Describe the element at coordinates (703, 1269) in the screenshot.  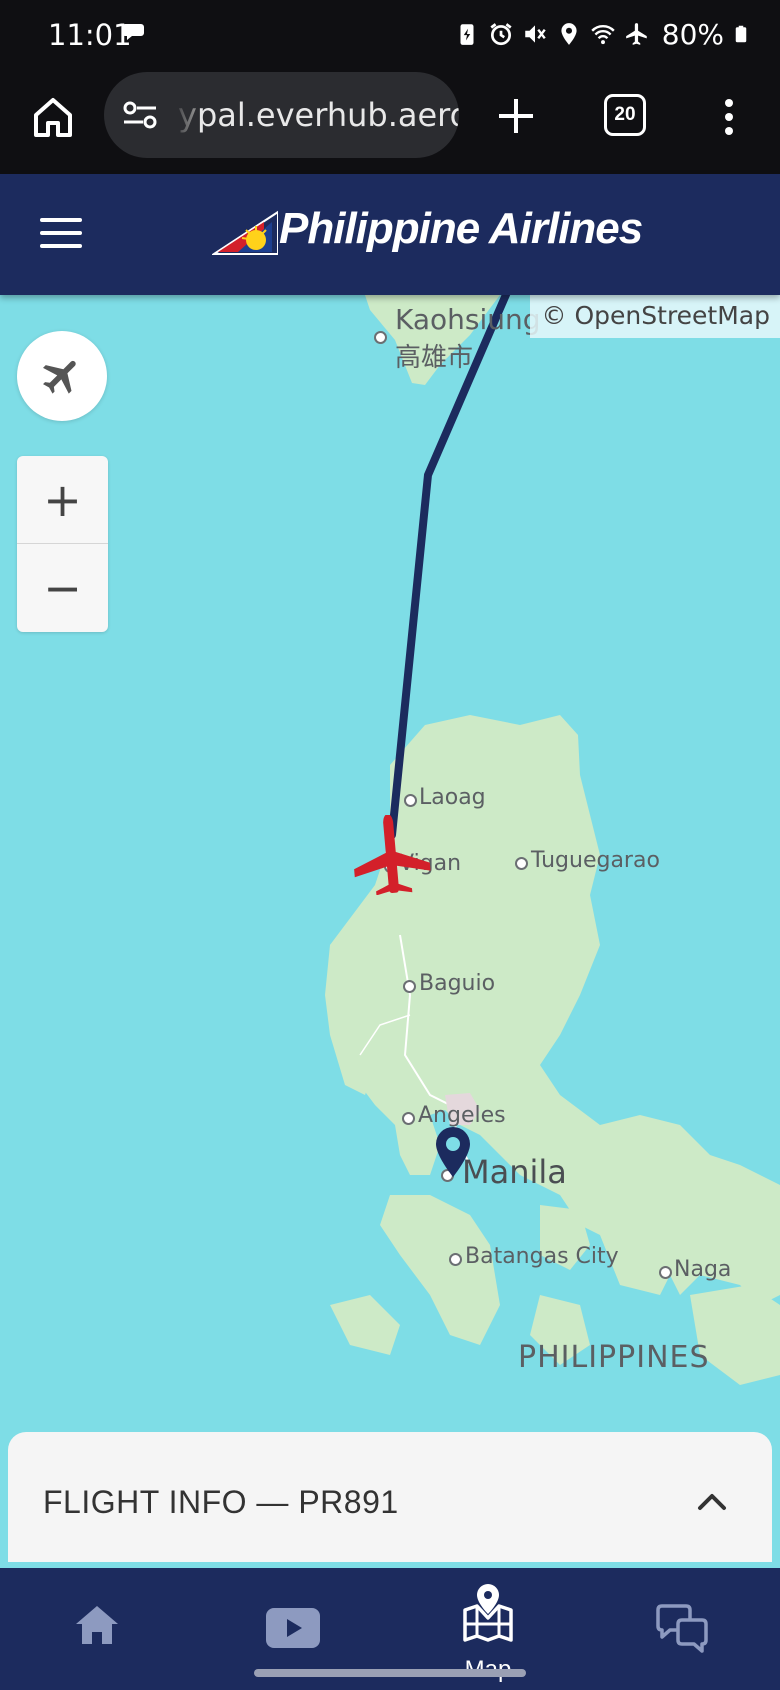
I see `city-label-naga: Naga` at that location.